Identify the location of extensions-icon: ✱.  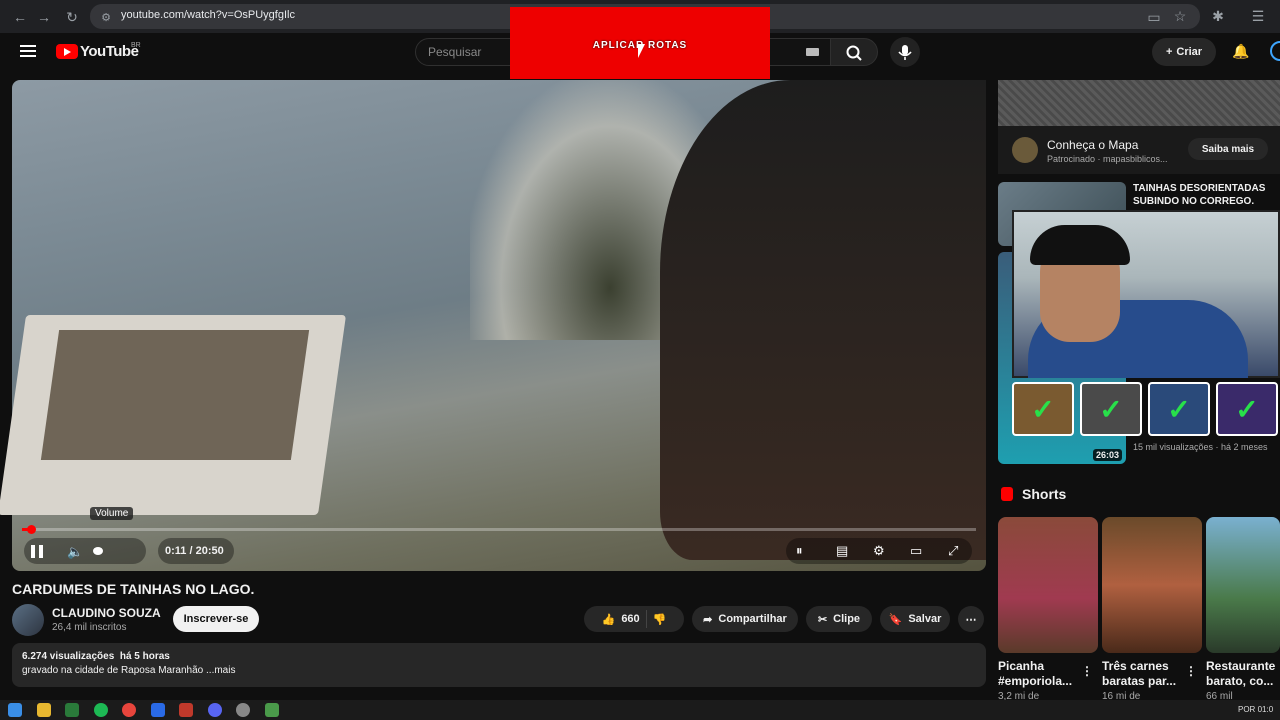
(1218, 16).